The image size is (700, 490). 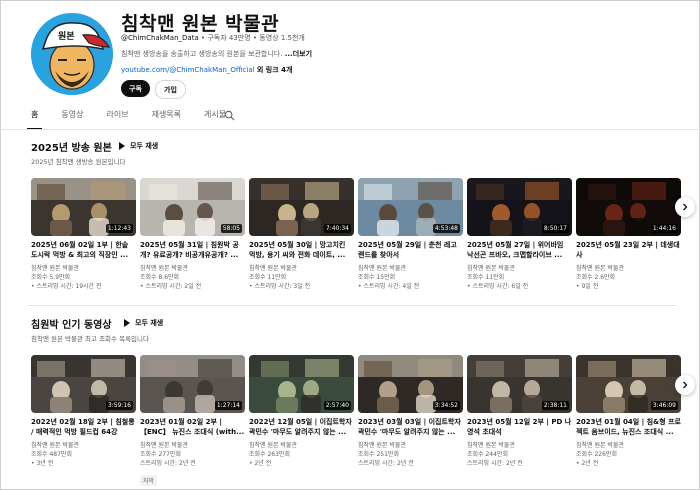 I want to click on video-duration: 1:44:16, so click(x=664, y=228).